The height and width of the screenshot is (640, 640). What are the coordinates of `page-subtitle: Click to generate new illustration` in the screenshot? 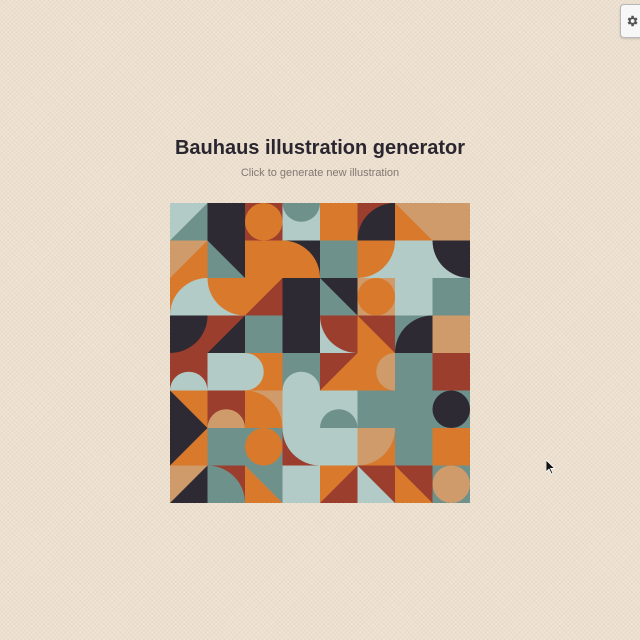 It's located at (320, 173).